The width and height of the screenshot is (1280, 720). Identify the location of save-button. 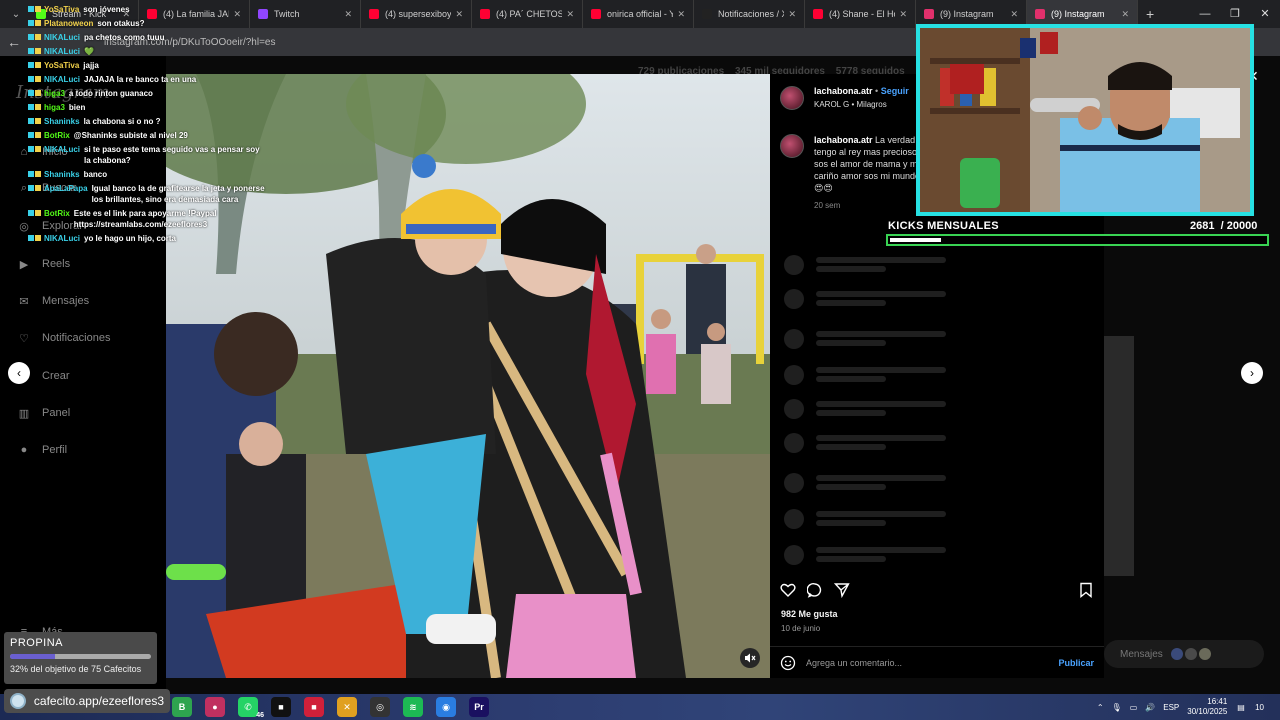
(1087, 591).